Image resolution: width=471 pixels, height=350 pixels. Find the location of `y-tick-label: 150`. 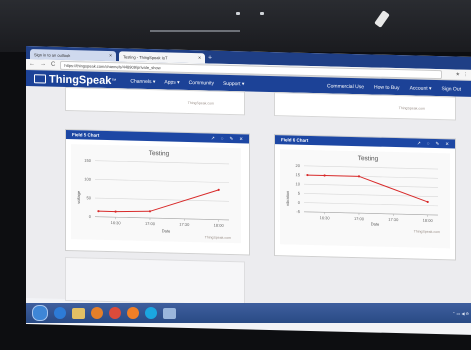

y-tick-label: 150 is located at coordinates (87, 160).